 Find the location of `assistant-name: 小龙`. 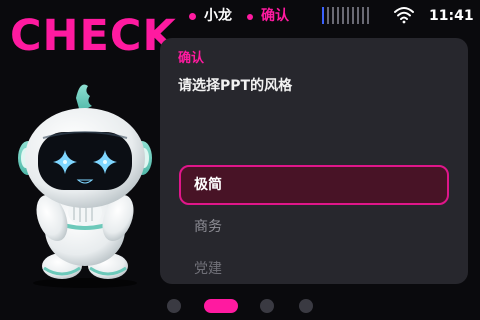

assistant-name: 小龙 is located at coordinates (218, 16).